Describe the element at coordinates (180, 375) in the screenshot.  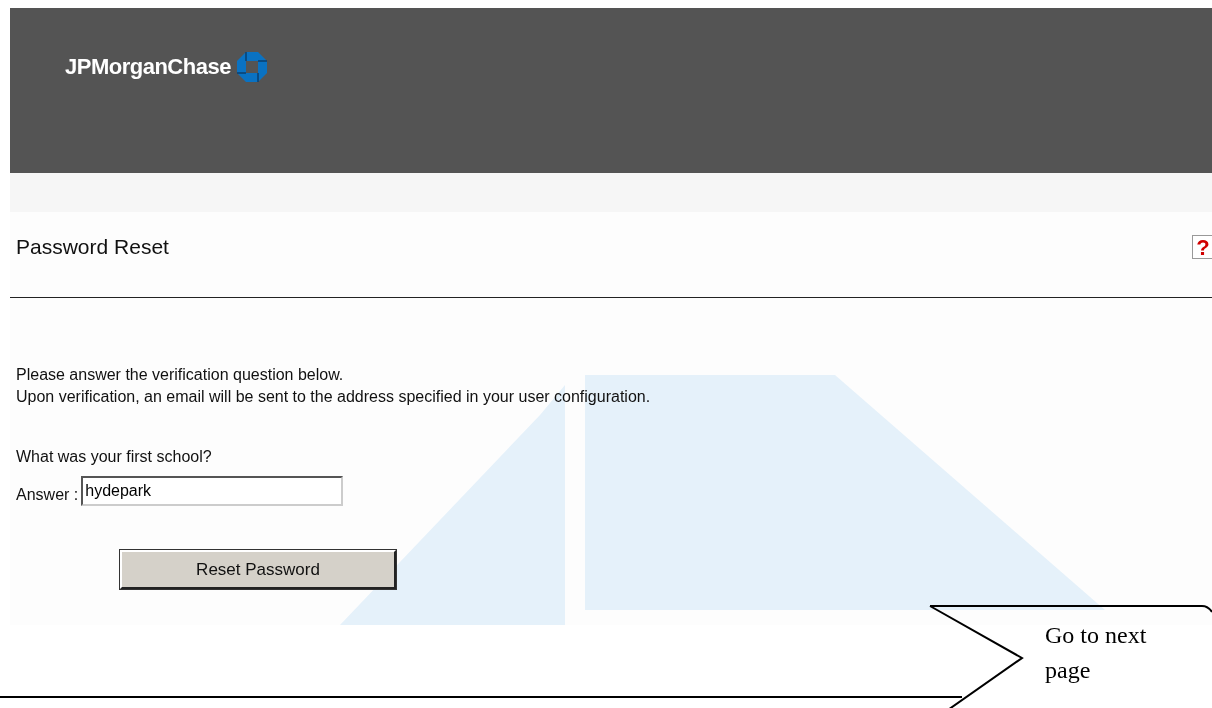
I see `instruction-text: Please answer the verification question below.` at that location.